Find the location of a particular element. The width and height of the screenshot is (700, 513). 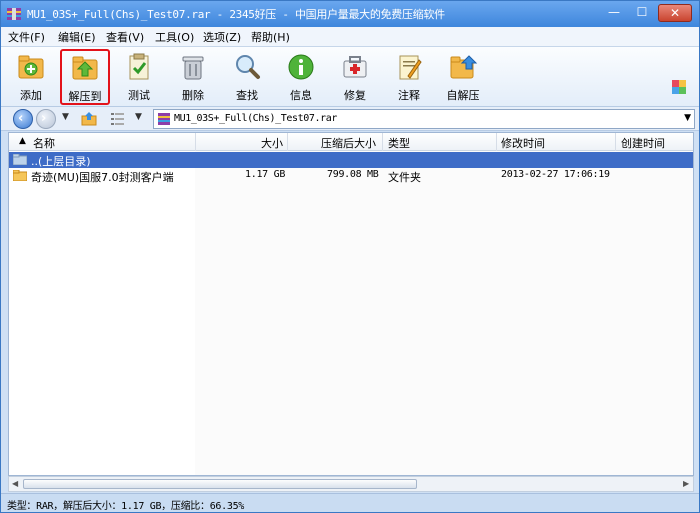

self-extract-label: 自解压 is located at coordinates (463, 95).